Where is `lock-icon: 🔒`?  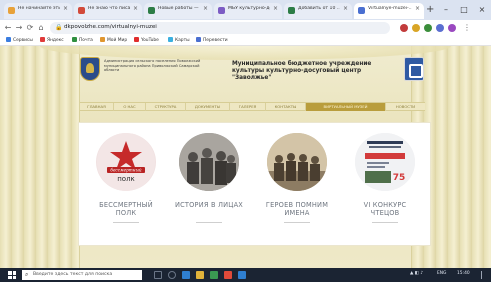 lock-icon: 🔒 is located at coordinates (59, 27).